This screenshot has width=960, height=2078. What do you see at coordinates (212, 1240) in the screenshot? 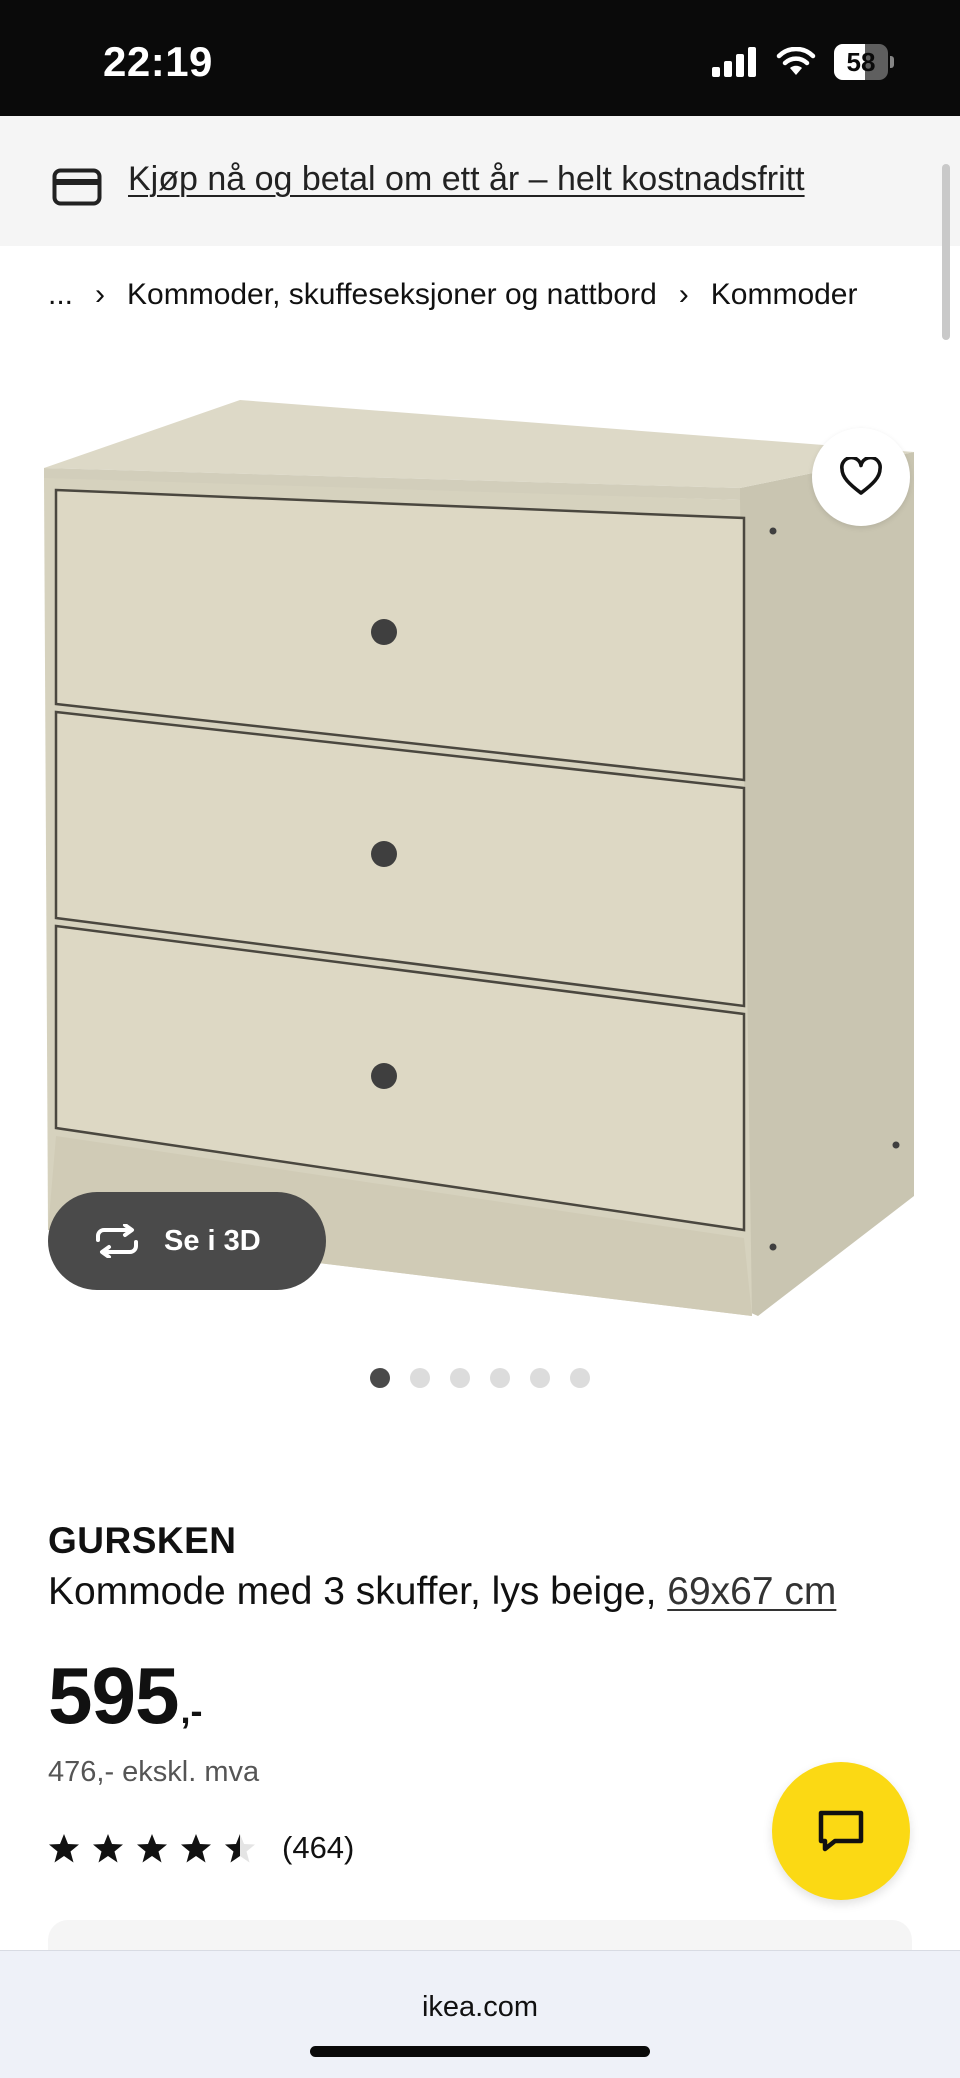
I see `view-3d-label: Se i 3D` at bounding box center [212, 1240].